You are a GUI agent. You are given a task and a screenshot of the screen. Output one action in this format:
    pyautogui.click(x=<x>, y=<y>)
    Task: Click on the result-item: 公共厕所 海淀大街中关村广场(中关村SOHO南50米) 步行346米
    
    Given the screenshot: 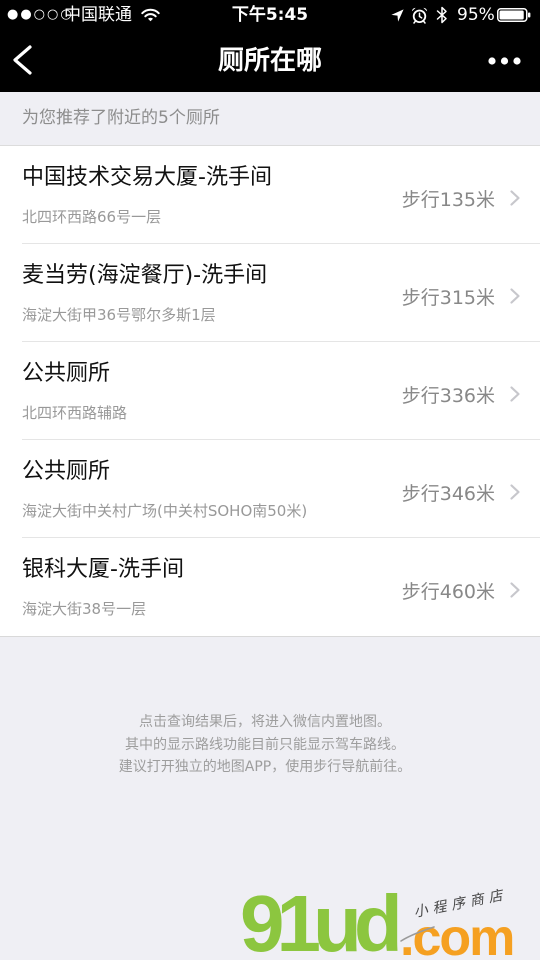 What is the action you would take?
    pyautogui.click(x=270, y=489)
    